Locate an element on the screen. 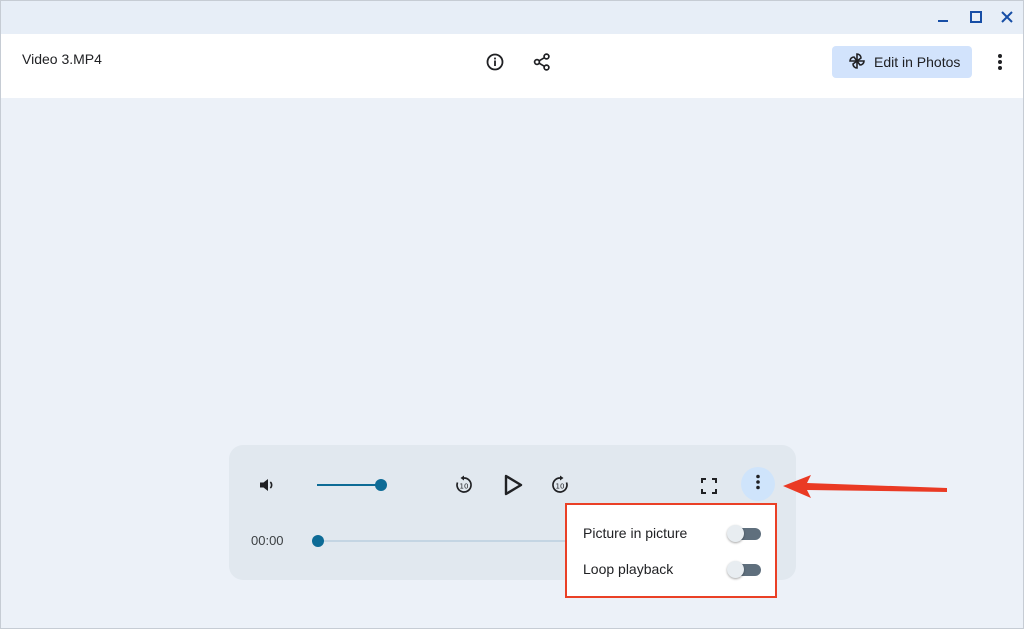  fullscreen-icon is located at coordinates (709, 486).